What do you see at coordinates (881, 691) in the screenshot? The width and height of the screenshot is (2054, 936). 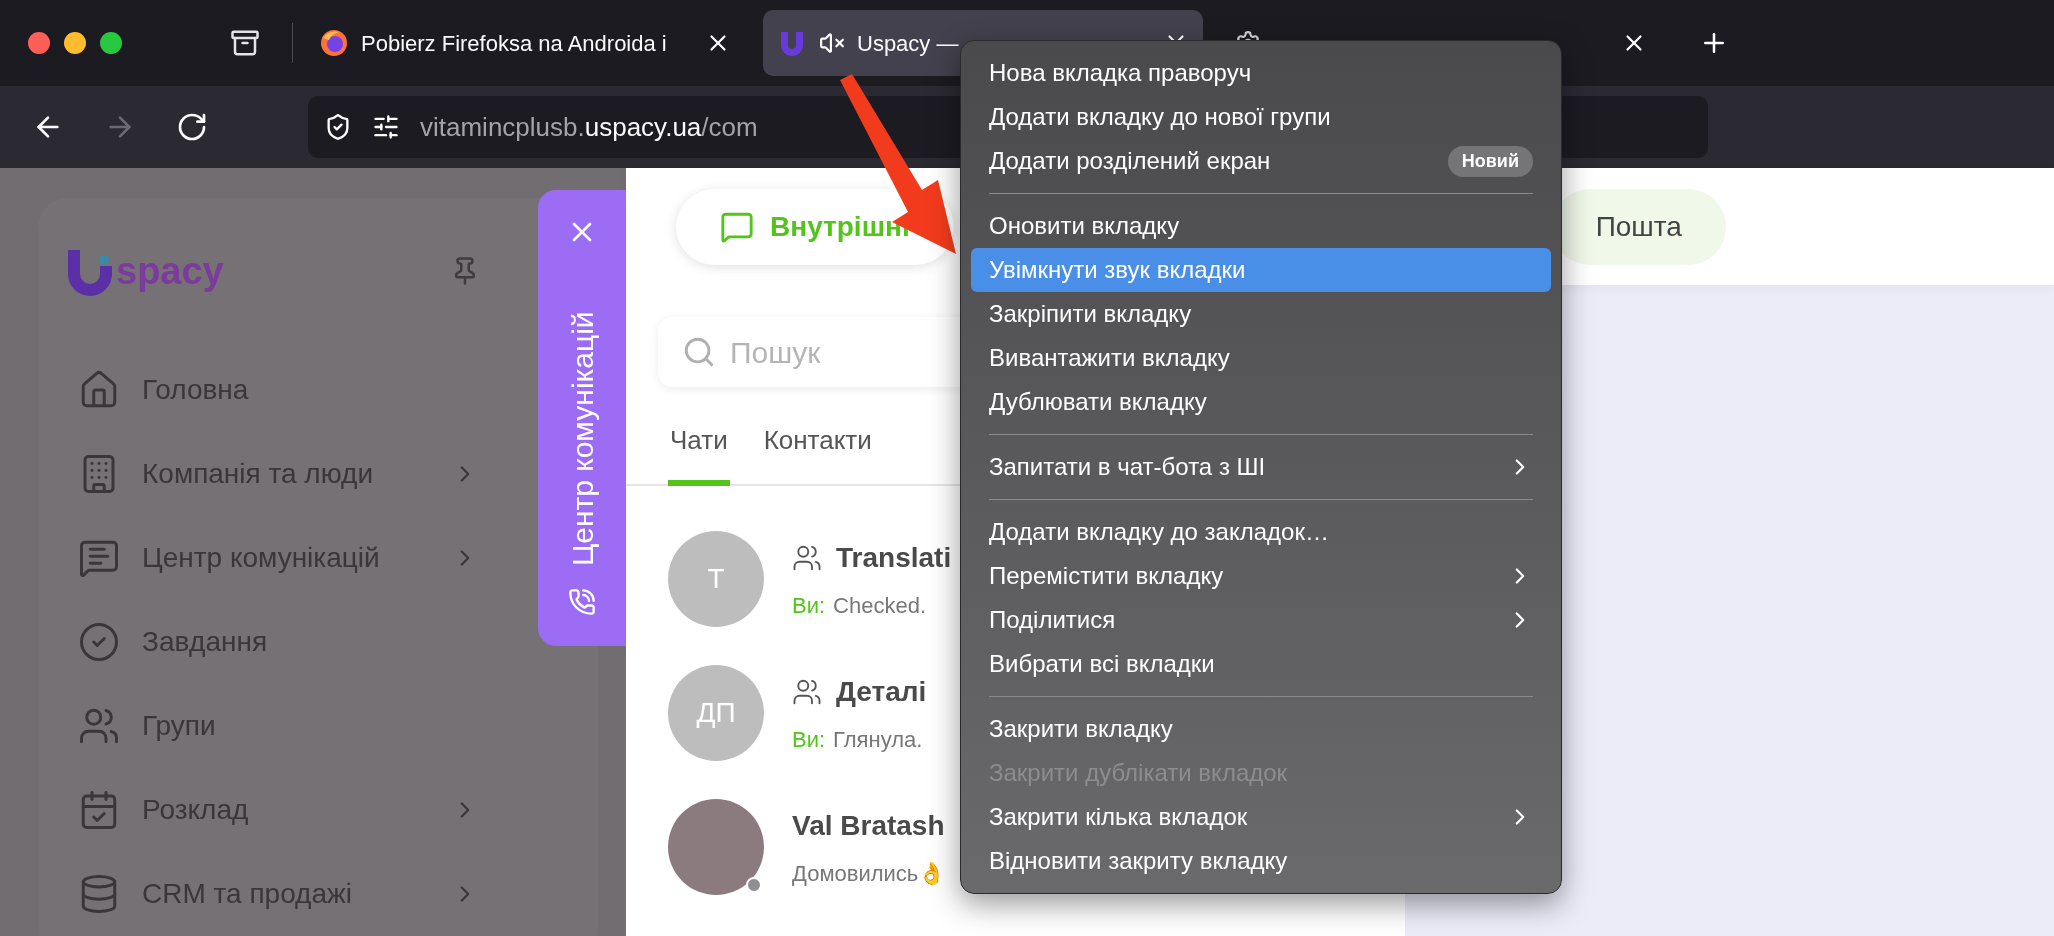 I see `chat-name: Деталі` at bounding box center [881, 691].